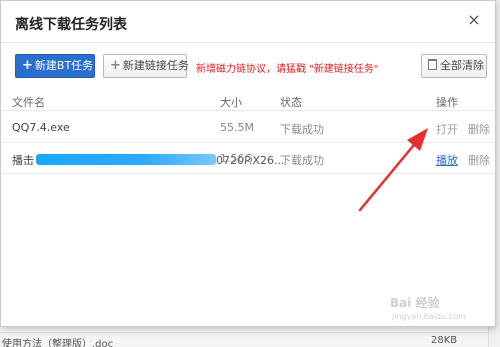 The image size is (500, 347). I want to click on magnet-hint: 新增磁力链协议，请猛戳 "新建链接任务", so click(287, 69).